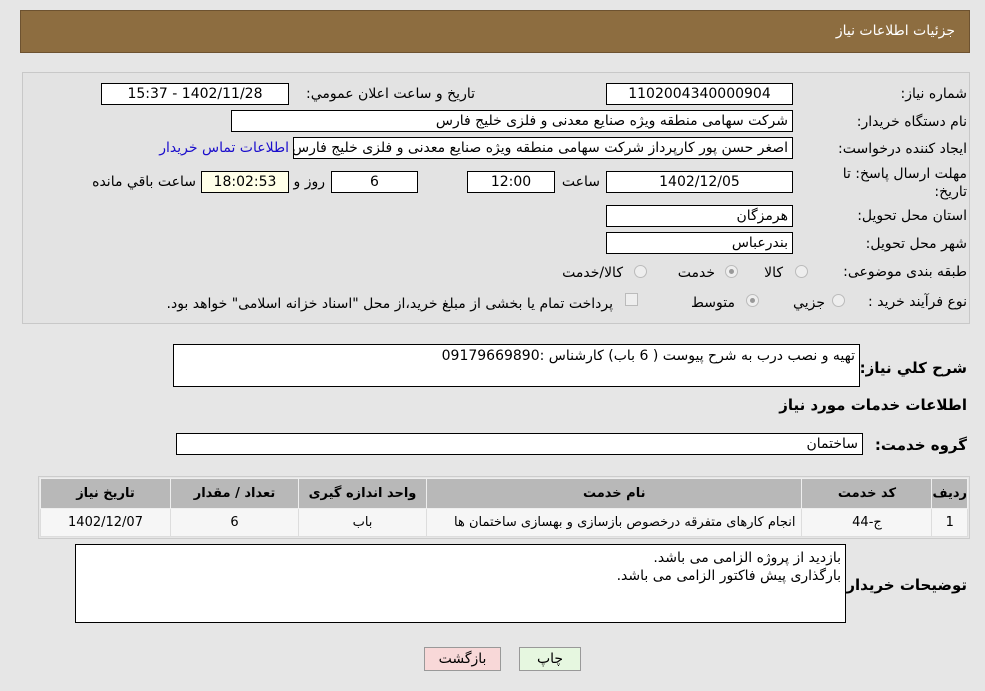 This screenshot has width=985, height=691. What do you see at coordinates (511, 182) in the screenshot?
I see `deadline-time-field: 12:00` at bounding box center [511, 182].